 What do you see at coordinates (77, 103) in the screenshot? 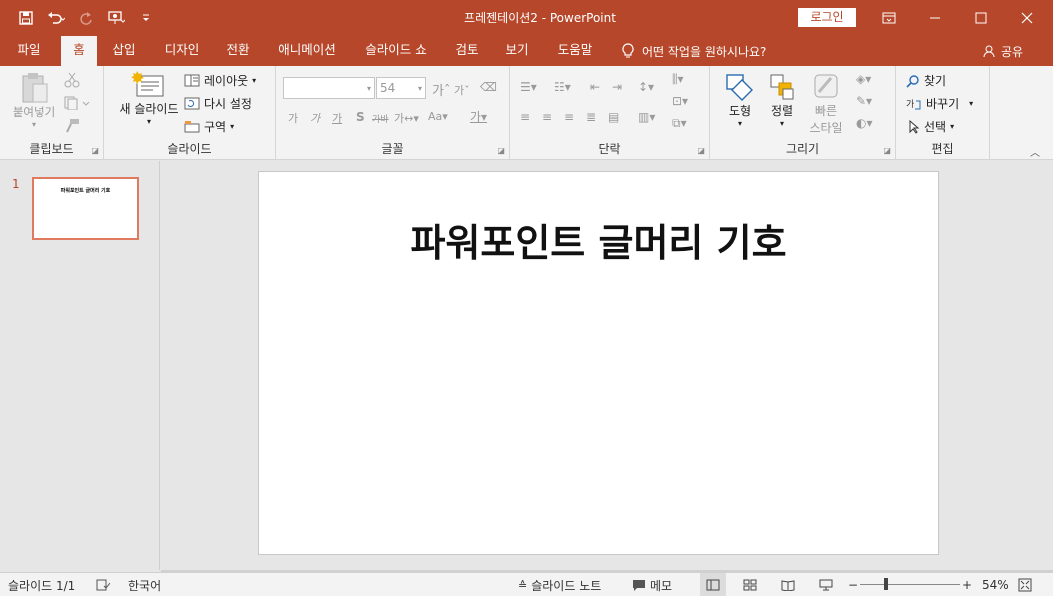
I see `copy-icon` at bounding box center [77, 103].